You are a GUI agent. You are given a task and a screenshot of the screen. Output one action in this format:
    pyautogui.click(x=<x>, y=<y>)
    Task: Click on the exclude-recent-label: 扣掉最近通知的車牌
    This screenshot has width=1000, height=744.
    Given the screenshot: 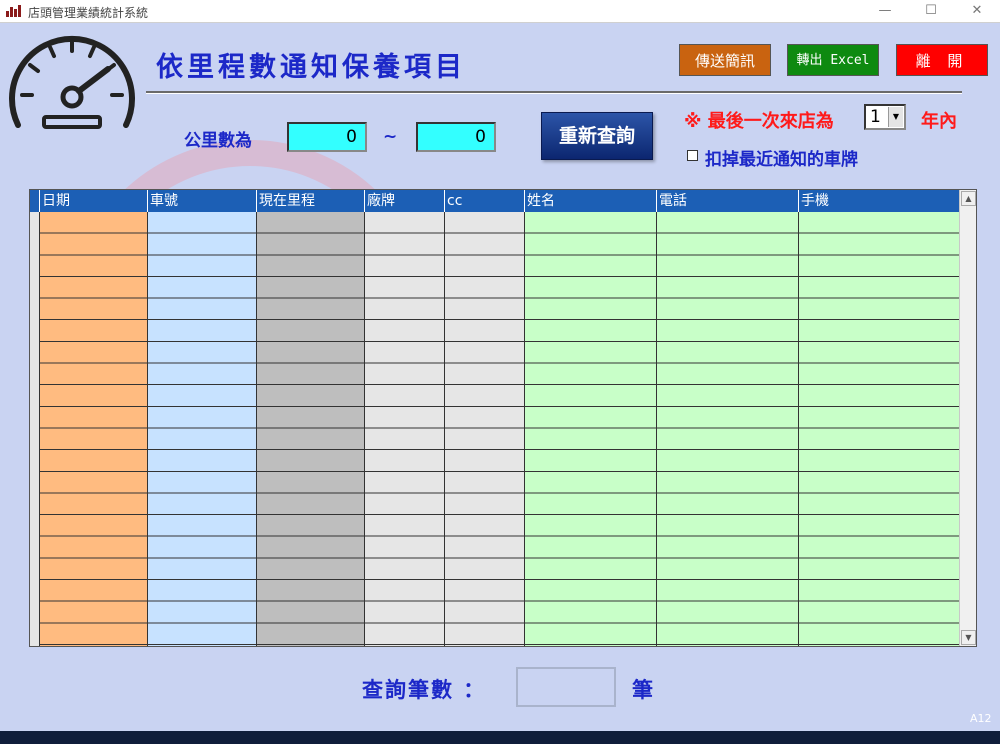 What is the action you would take?
    pyautogui.click(x=781, y=160)
    